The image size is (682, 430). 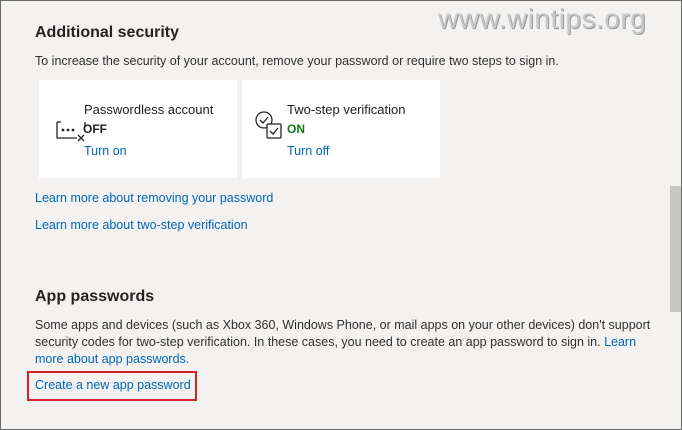 I want to click on learn-more-removing-password-link: Learn more about removing your password, so click(x=154, y=198).